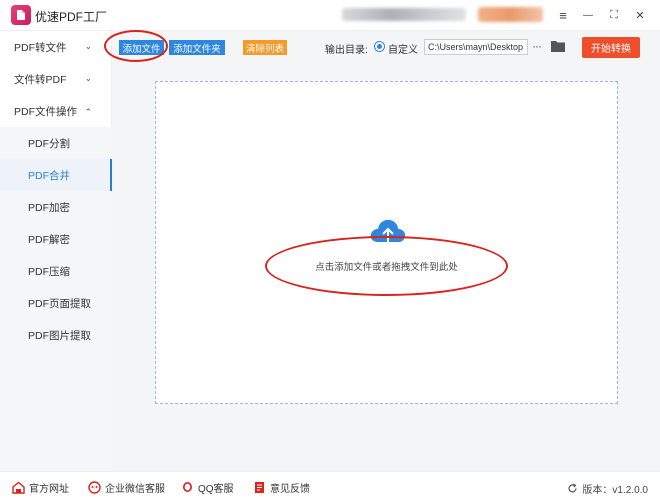 This screenshot has width=660, height=502. Describe the element at coordinates (56, 239) in the screenshot. I see `sidebar-item-pdf-decrypt: PDF解密` at that location.